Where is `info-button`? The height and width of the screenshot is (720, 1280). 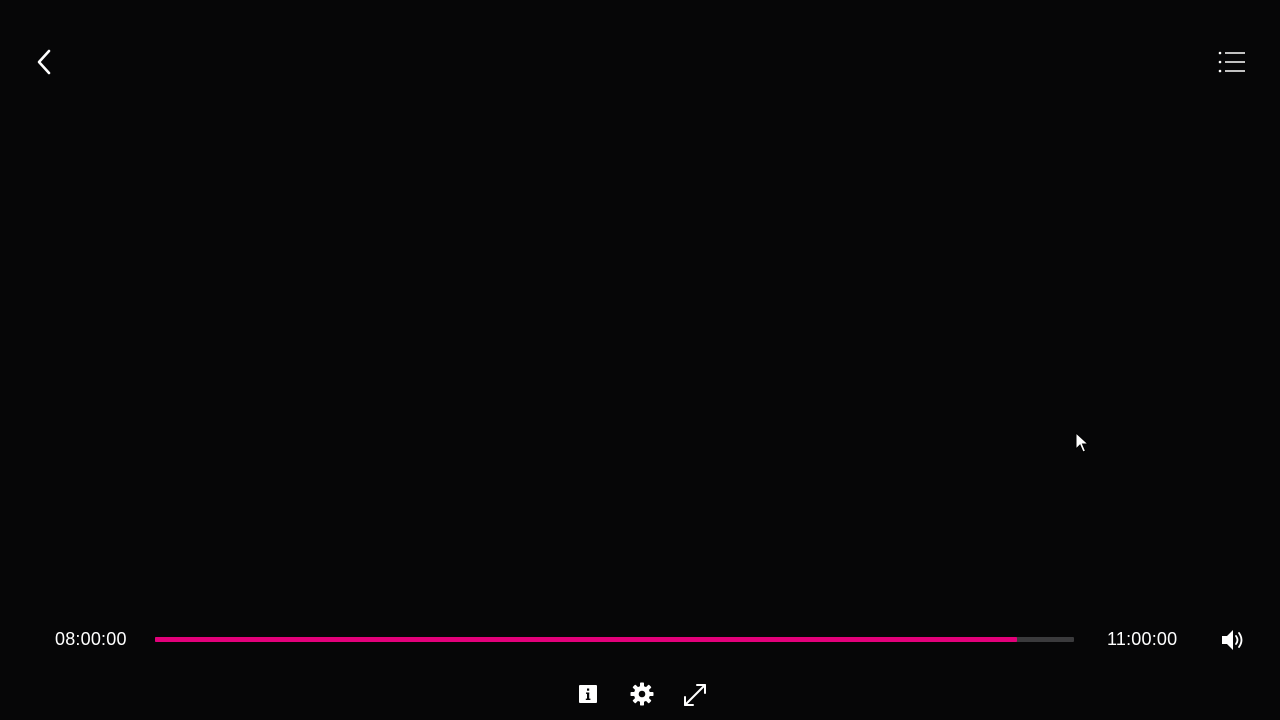
info-button is located at coordinates (588, 694).